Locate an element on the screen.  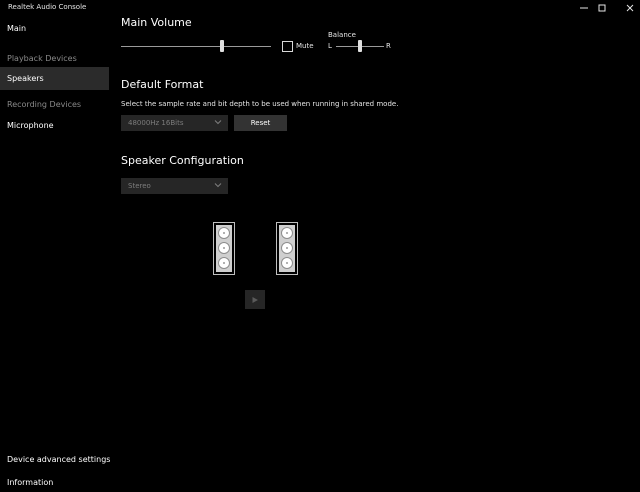
sidebar-item-main: Main is located at coordinates (16, 28).